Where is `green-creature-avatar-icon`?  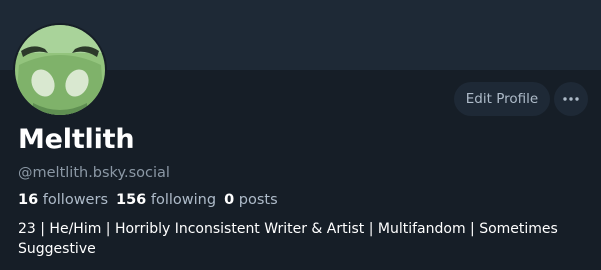 green-creature-avatar-icon is located at coordinates (60, 70).